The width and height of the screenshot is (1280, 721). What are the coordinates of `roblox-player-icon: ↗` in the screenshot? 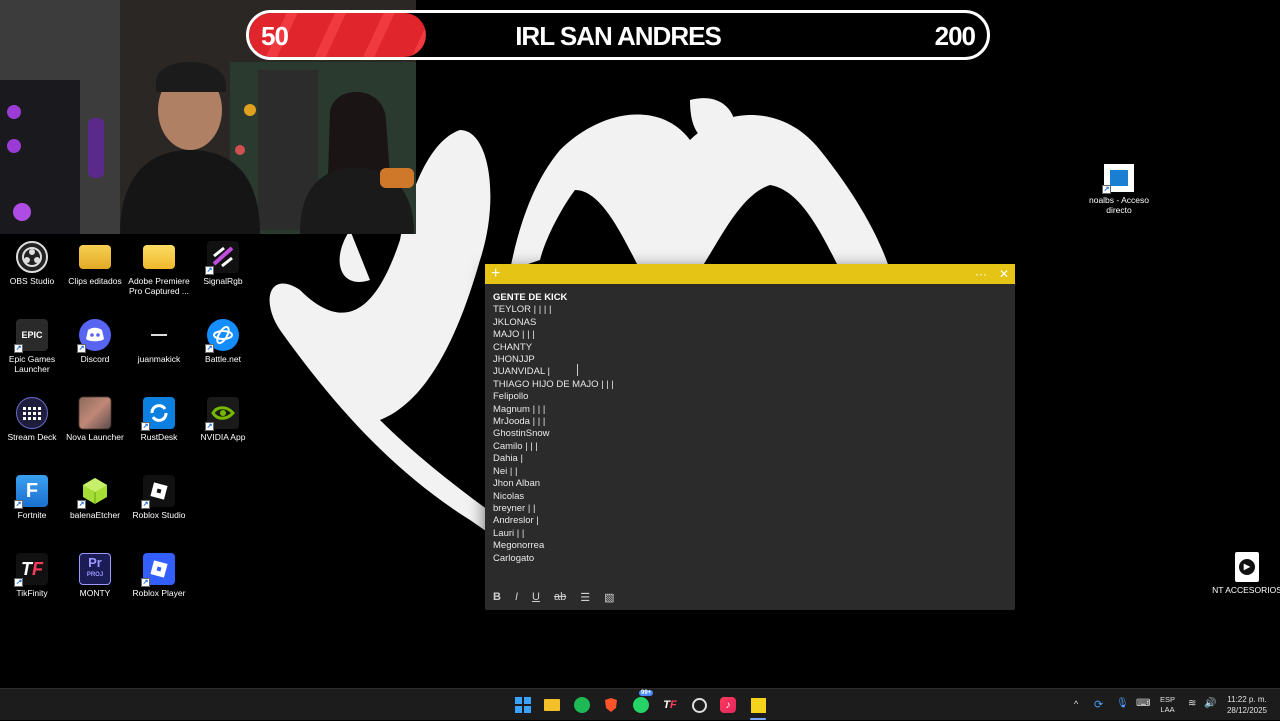 It's located at (158, 570).